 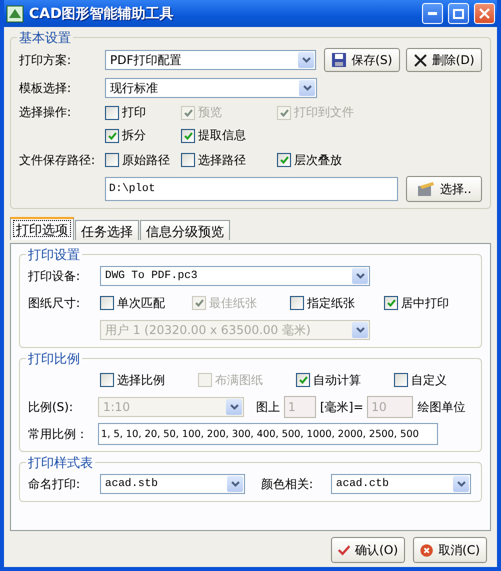 I want to click on close-button, so click(x=484, y=13).